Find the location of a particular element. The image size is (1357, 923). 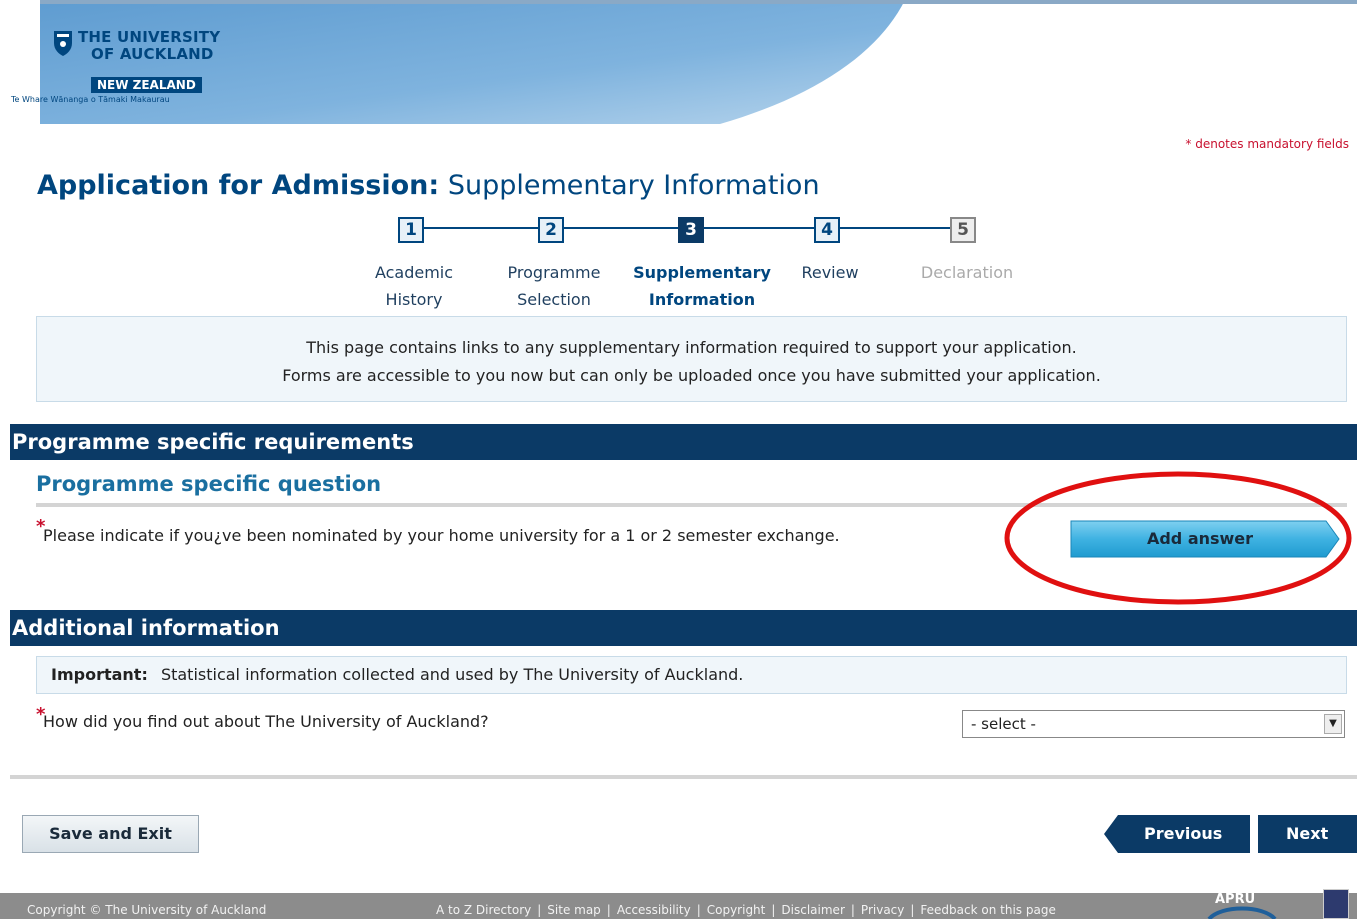

programme-question-heading: Programme specific question is located at coordinates (209, 484).